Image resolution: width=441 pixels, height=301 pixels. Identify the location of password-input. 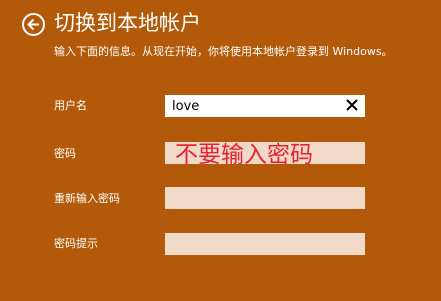
(265, 153).